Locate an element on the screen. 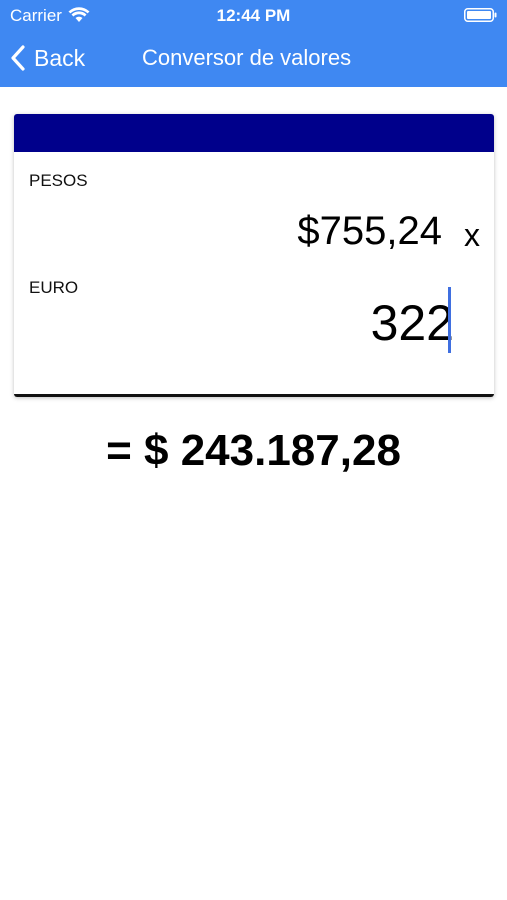 The height and width of the screenshot is (900, 507). back-button: Back is located at coordinates (47, 58).